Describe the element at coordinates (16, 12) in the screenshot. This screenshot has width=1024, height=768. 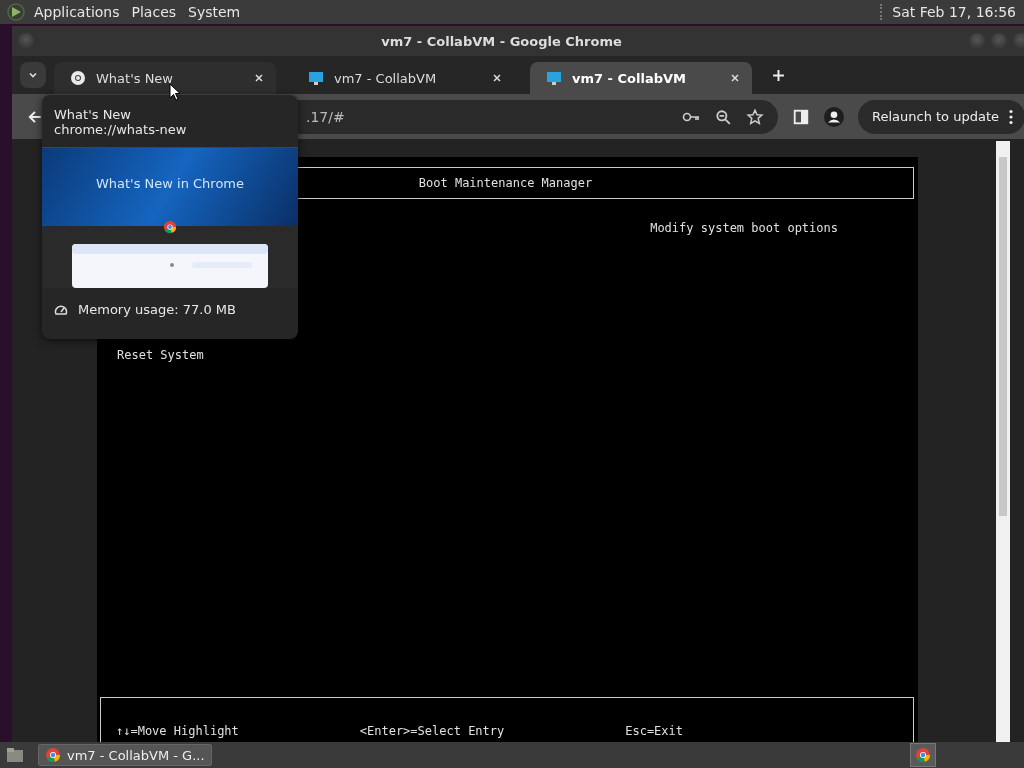
I see `logo-icon` at that location.